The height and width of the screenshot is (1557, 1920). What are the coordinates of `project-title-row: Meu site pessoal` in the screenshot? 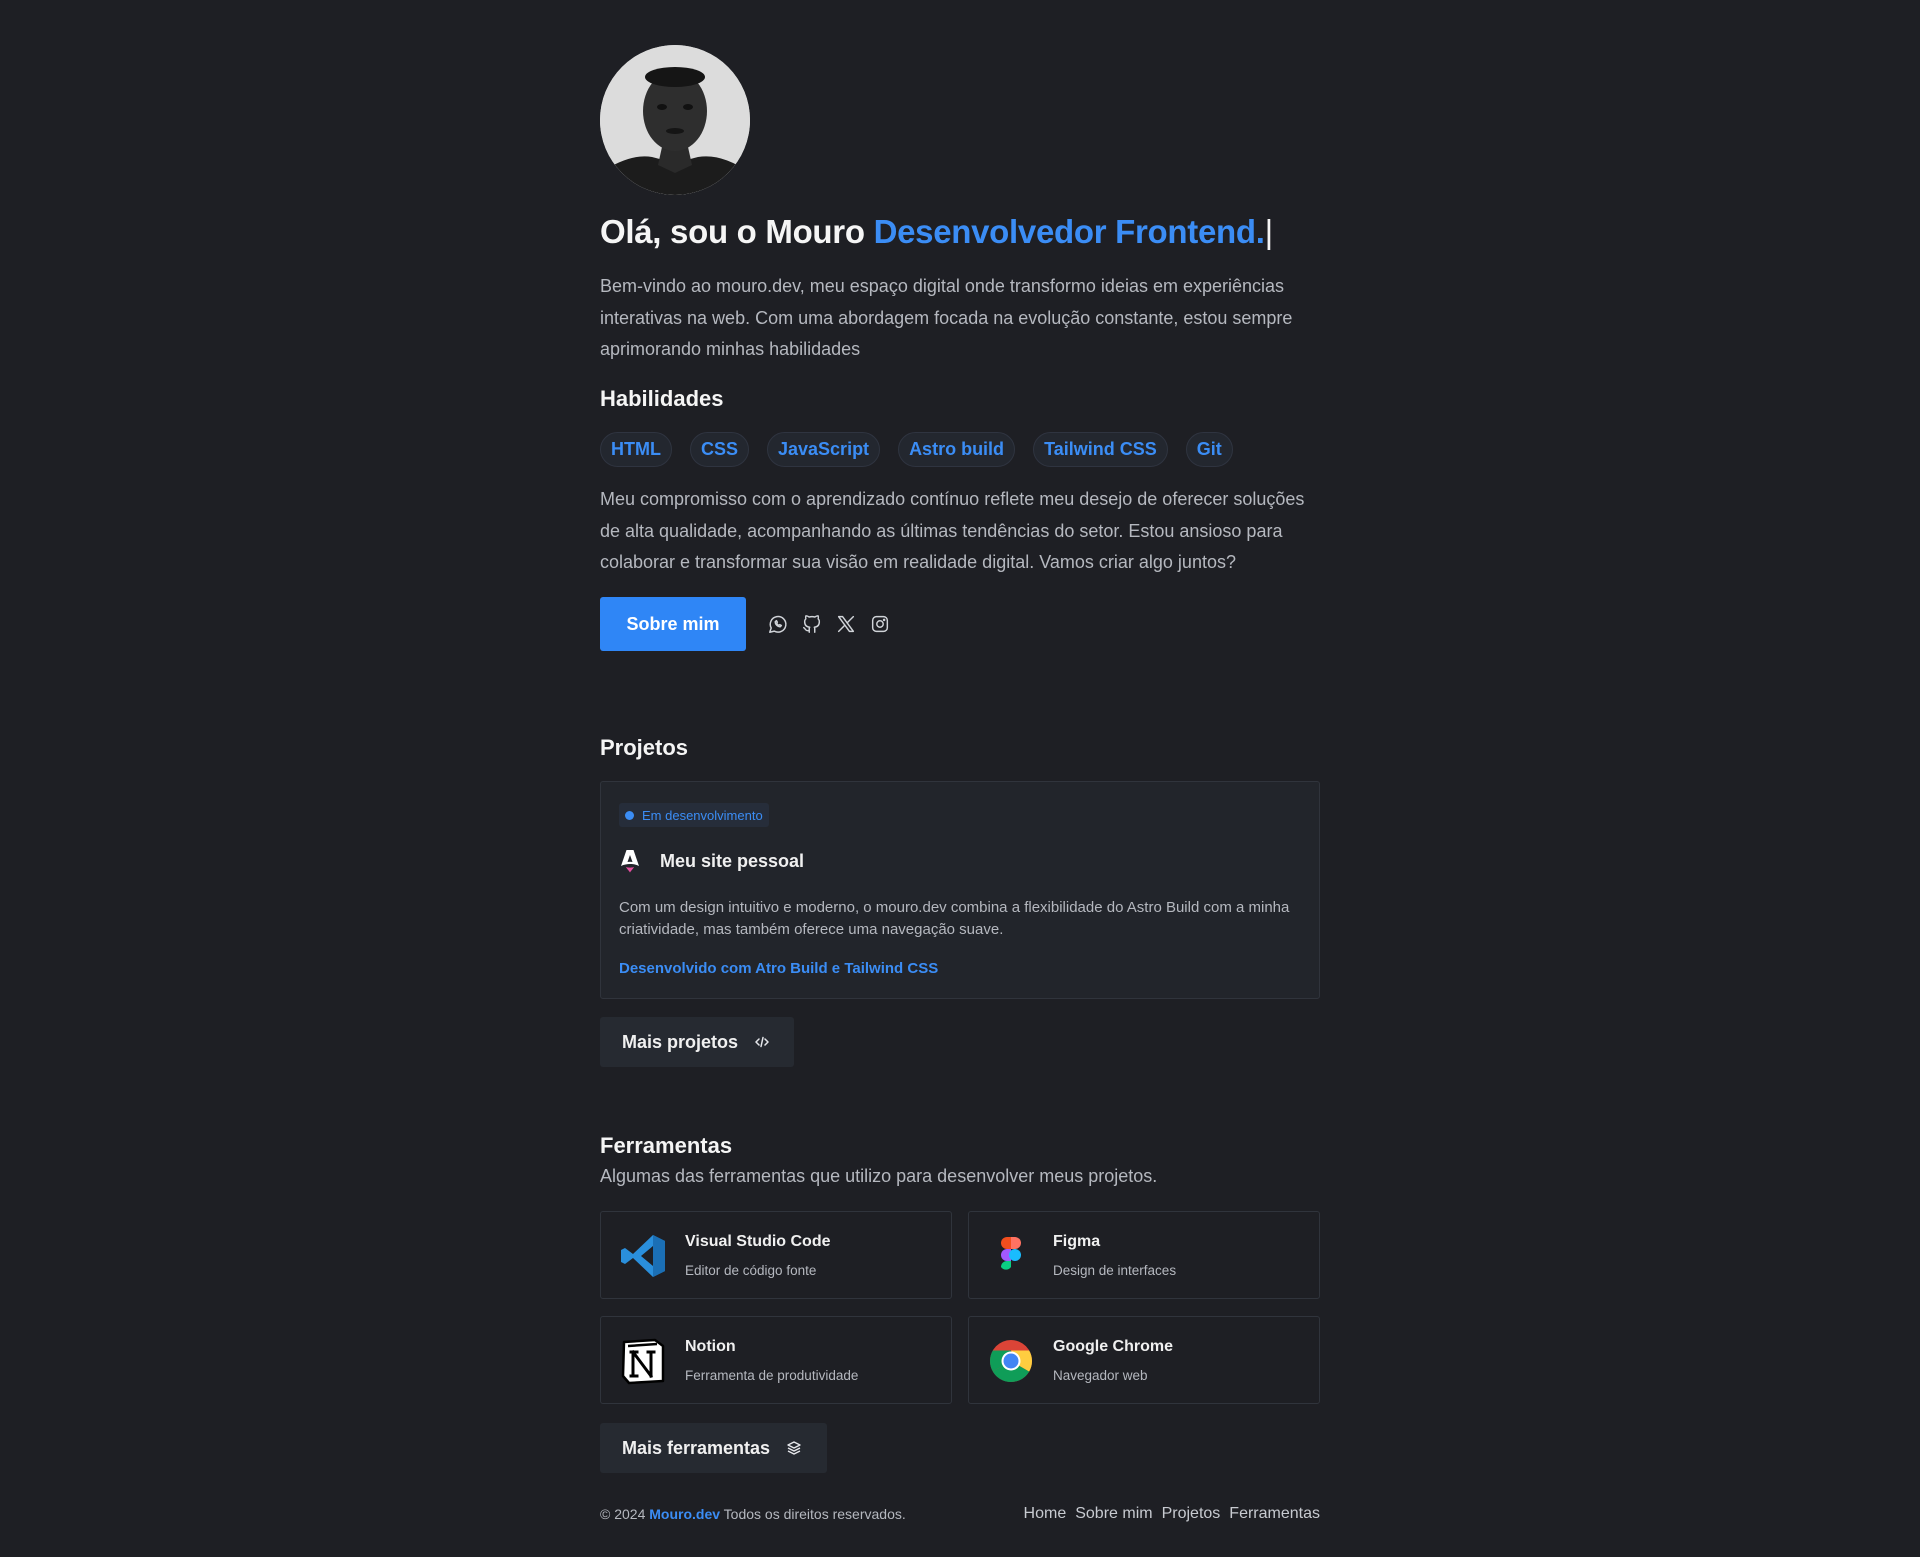 It's located at (711, 861).